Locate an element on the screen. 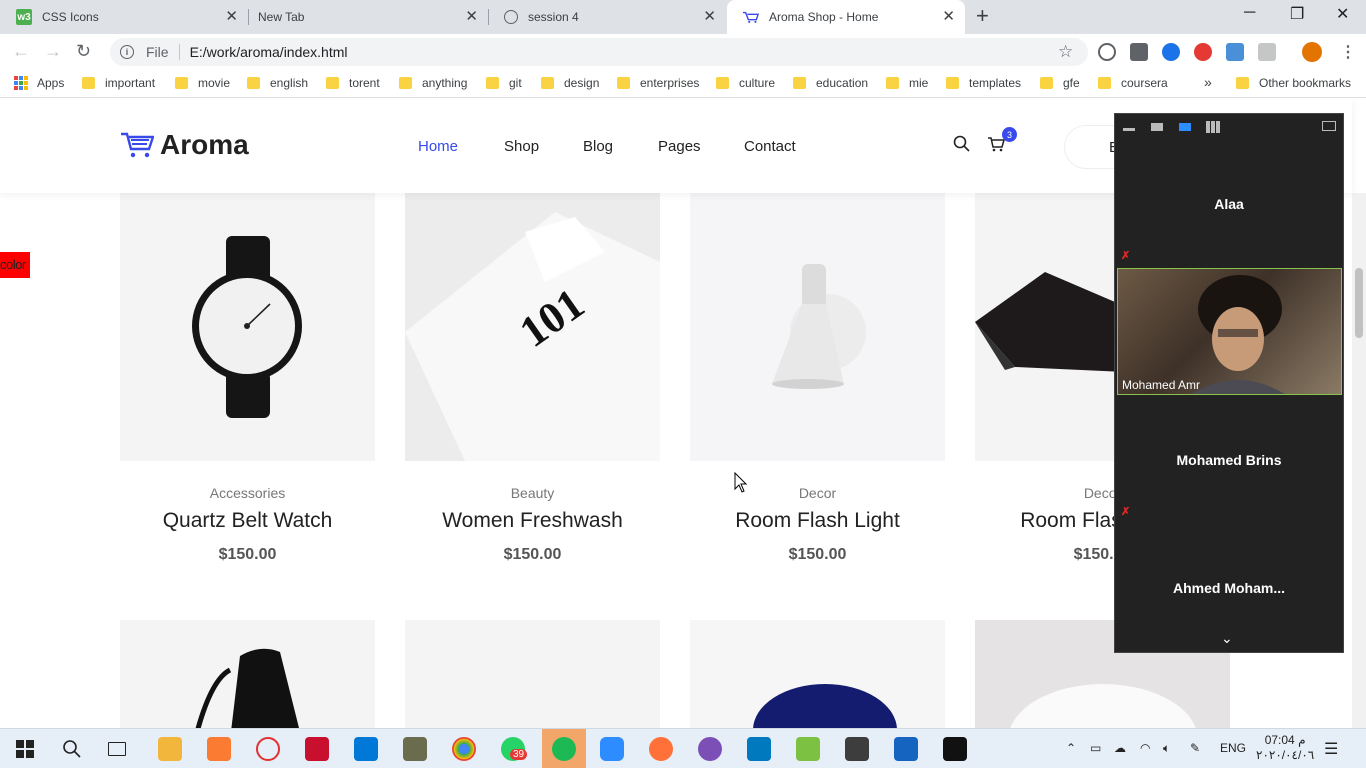 This screenshot has height=768, width=1366. bookmark-other: Other bookmarks is located at coordinates (1293, 83).